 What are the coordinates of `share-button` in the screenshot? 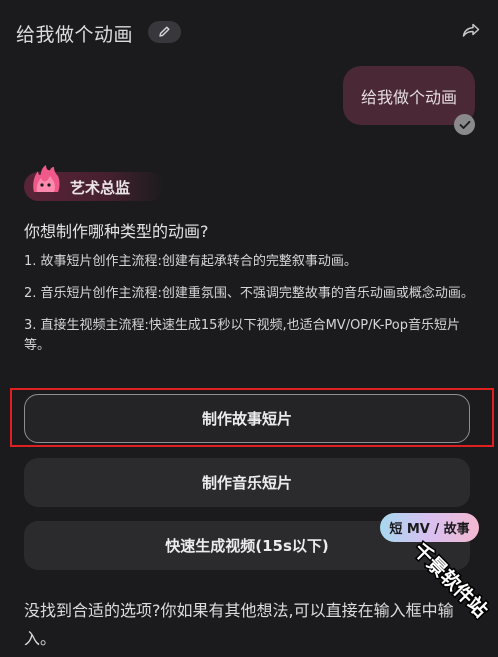 It's located at (471, 32).